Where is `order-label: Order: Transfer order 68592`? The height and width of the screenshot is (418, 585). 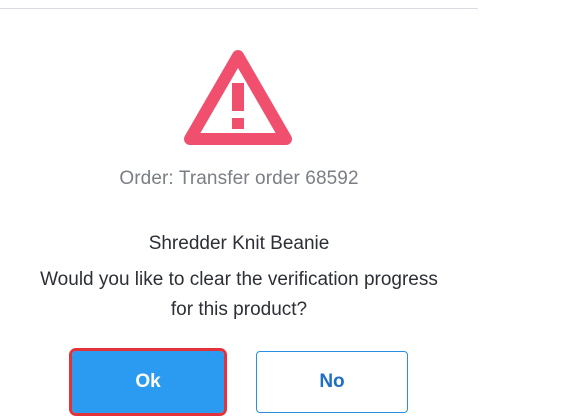 order-label: Order: Transfer order 68592 is located at coordinates (239, 178).